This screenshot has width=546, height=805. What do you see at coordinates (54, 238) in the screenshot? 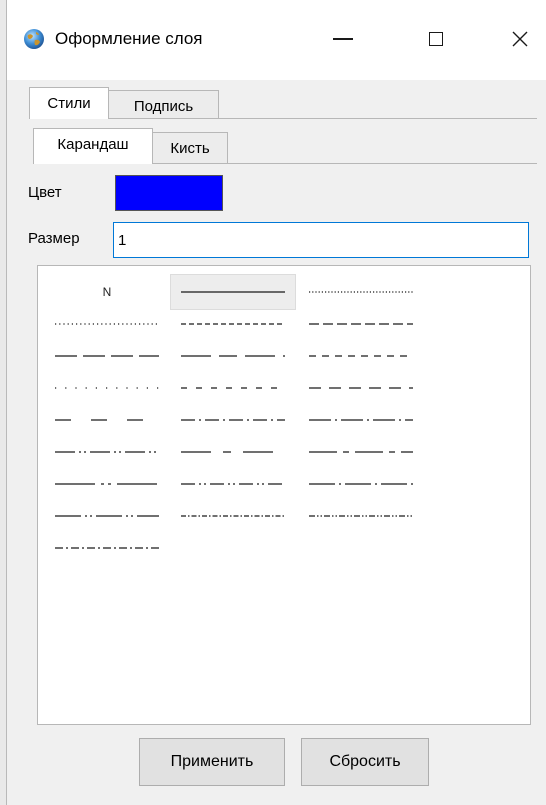
I see `size-label: Размер` at bounding box center [54, 238].